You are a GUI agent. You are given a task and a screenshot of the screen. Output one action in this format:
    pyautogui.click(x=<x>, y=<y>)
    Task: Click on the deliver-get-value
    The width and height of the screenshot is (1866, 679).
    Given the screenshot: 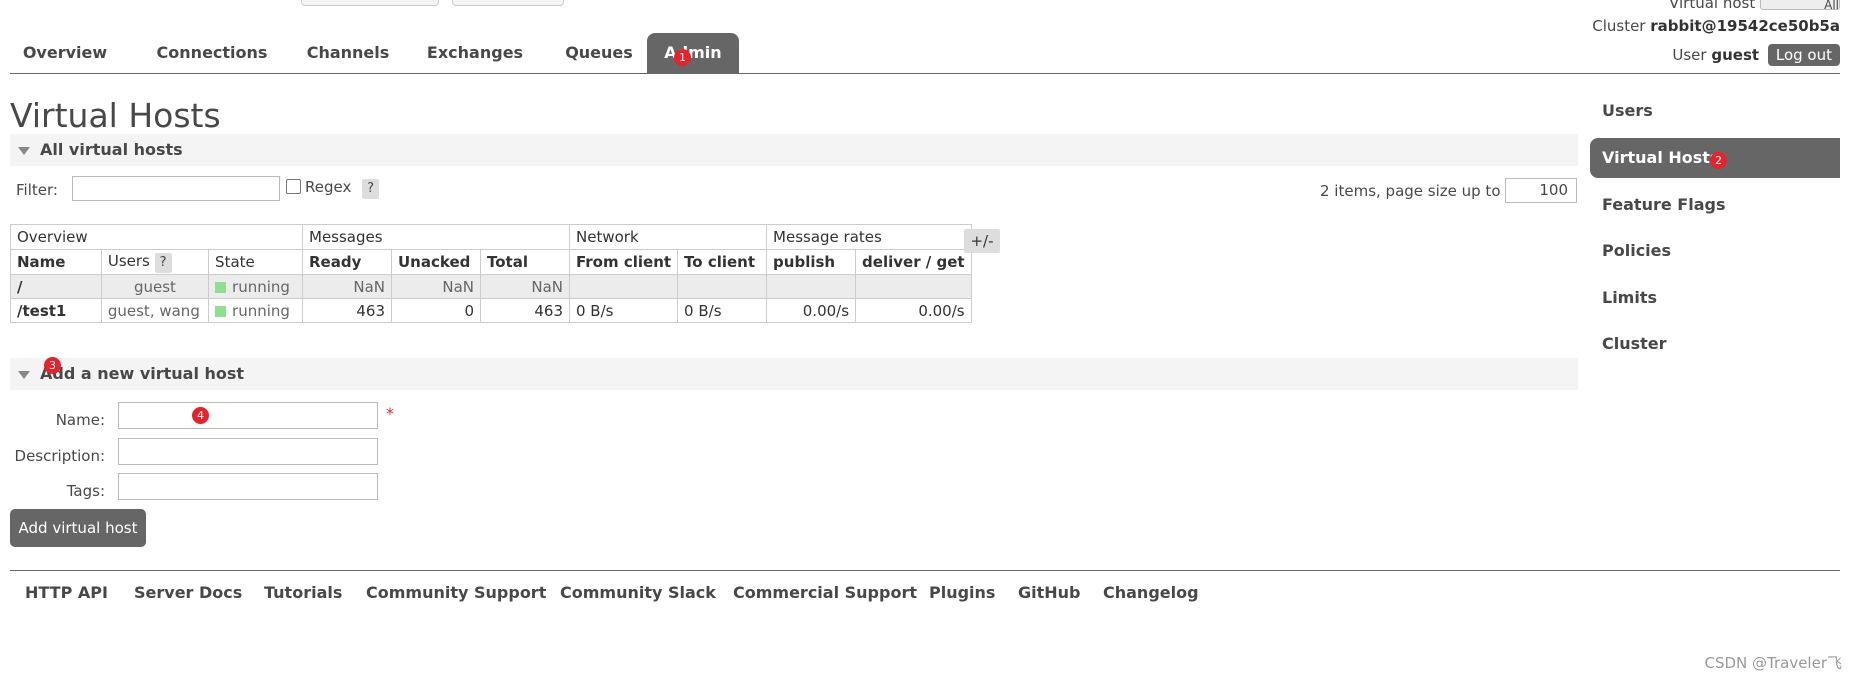 What is the action you would take?
    pyautogui.click(x=913, y=286)
    